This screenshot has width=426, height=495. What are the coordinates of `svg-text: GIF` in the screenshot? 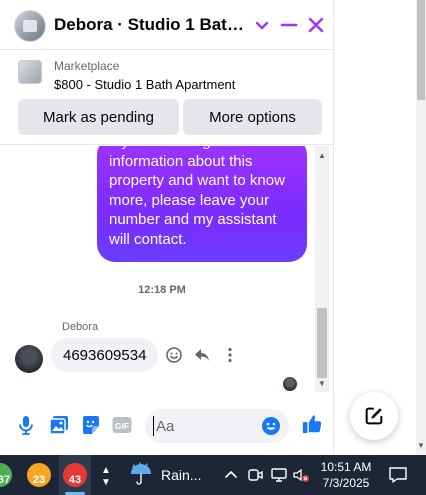 It's located at (122, 426).